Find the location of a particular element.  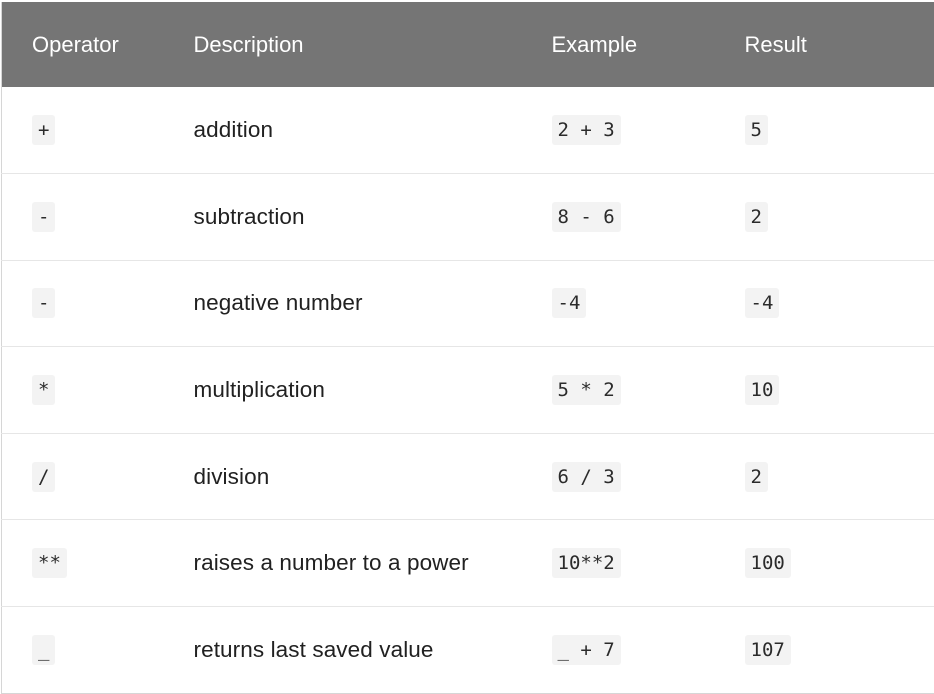

operator-code: + is located at coordinates (44, 130).